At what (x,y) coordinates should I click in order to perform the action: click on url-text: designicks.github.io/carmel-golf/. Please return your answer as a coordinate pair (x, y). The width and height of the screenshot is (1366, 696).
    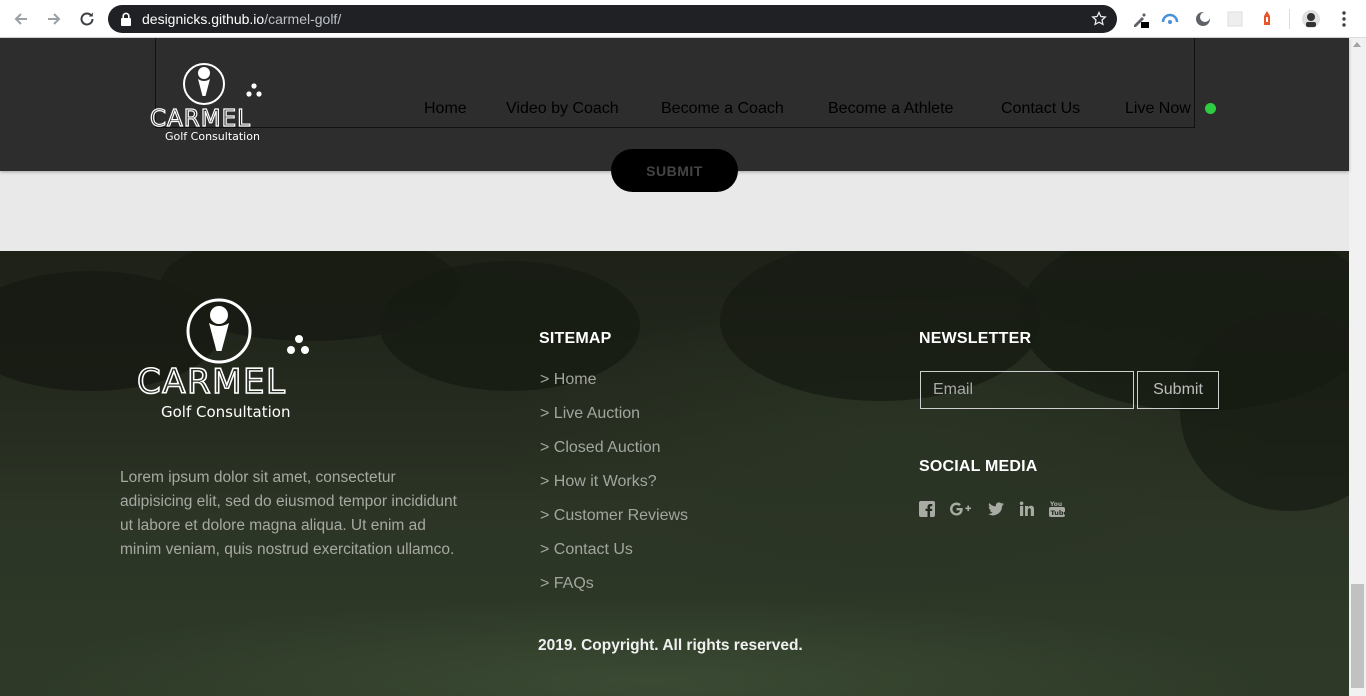
    Looking at the image, I should click on (242, 19).